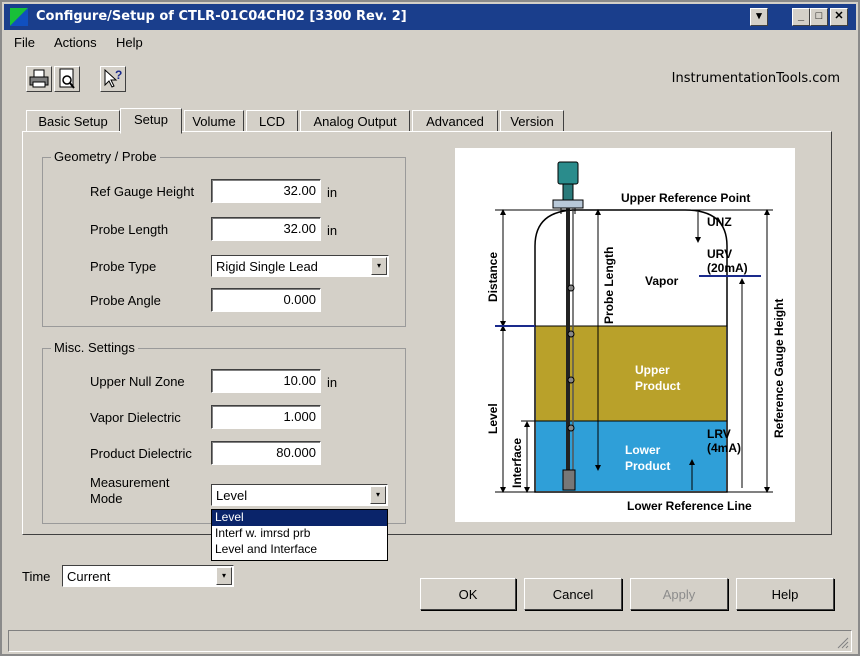 This screenshot has height=656, width=860. Describe the element at coordinates (573, 594) in the screenshot. I see `cancel-button: Cancel` at that location.